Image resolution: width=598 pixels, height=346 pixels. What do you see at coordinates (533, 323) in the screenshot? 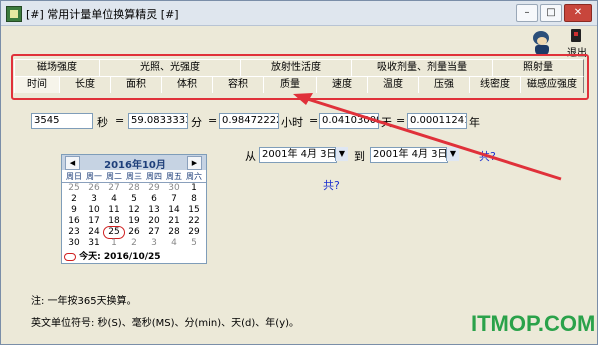
I see `watermark: ITMOP.COM` at bounding box center [533, 323].